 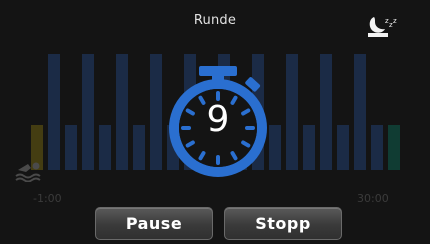 What do you see at coordinates (383, 26) in the screenshot?
I see `sleep-moon-icon: z z z` at bounding box center [383, 26].